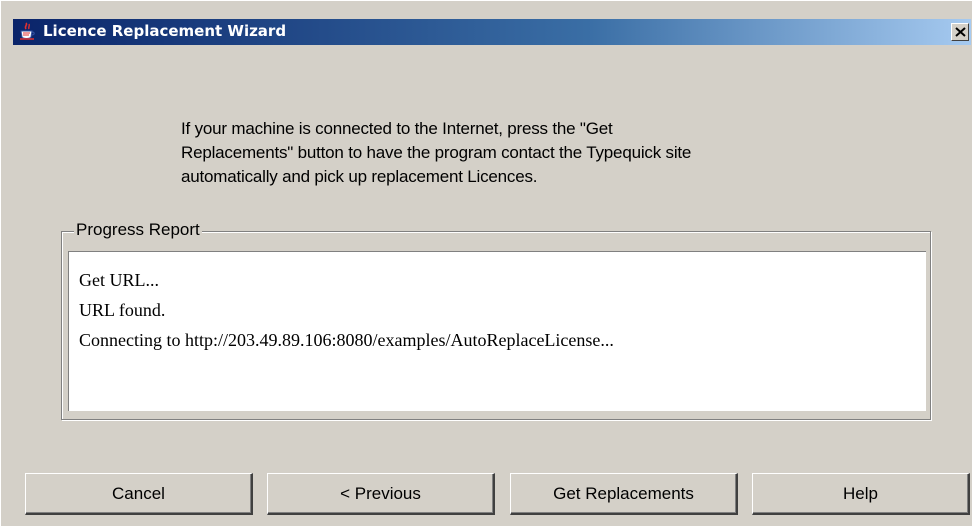 The image size is (972, 526). Describe the element at coordinates (139, 494) in the screenshot. I see `cancel-button: Cancel` at that location.